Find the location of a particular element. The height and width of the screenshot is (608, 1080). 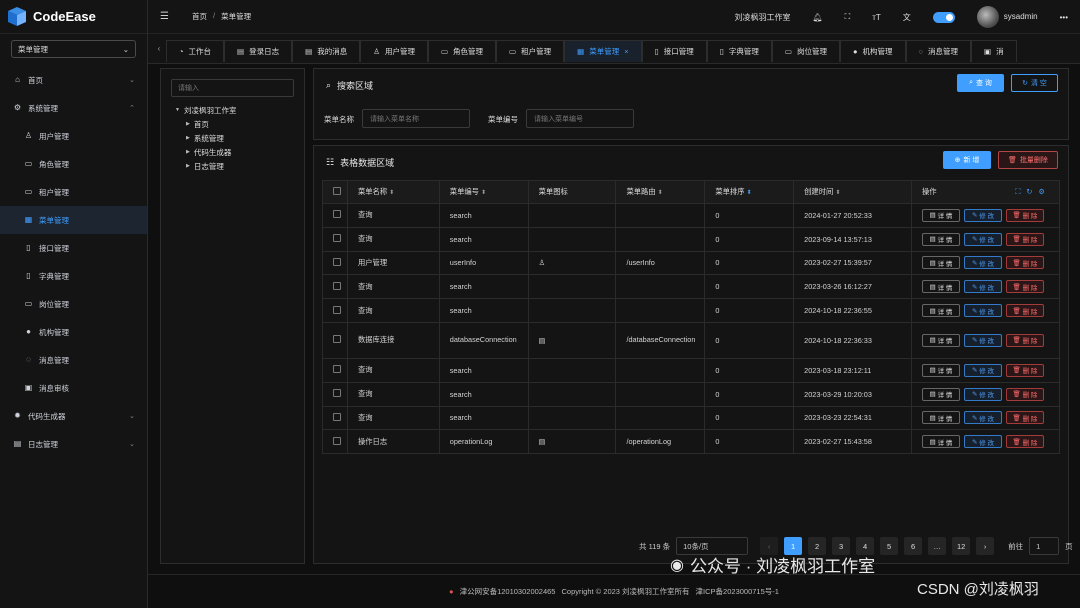

sidebar-item-menus: ▦ 菜单管理 is located at coordinates (73, 220).